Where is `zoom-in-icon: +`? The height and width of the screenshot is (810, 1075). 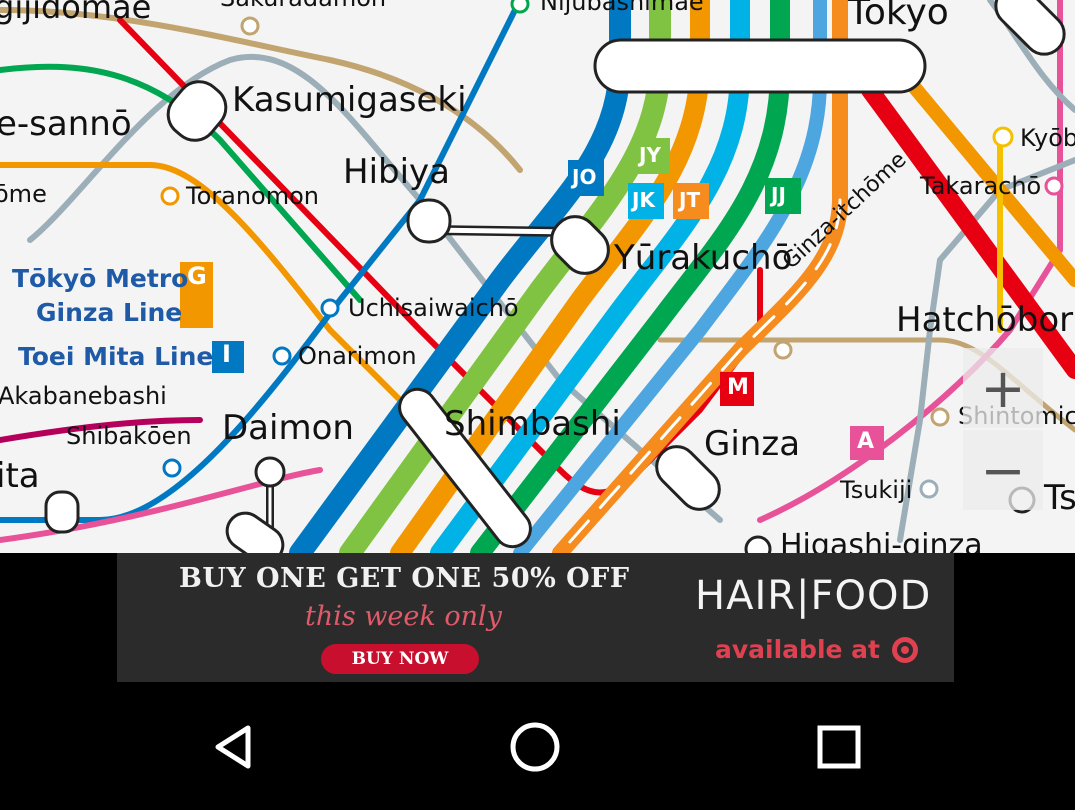
zoom-in-icon: + is located at coordinates (1003, 388).